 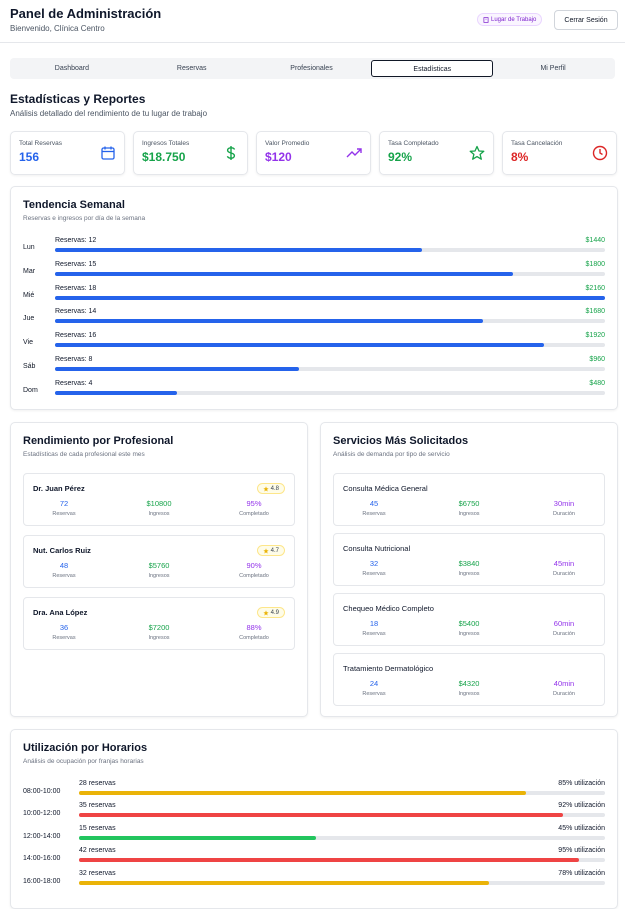 I want to click on metric-value: $5400, so click(x=469, y=623).